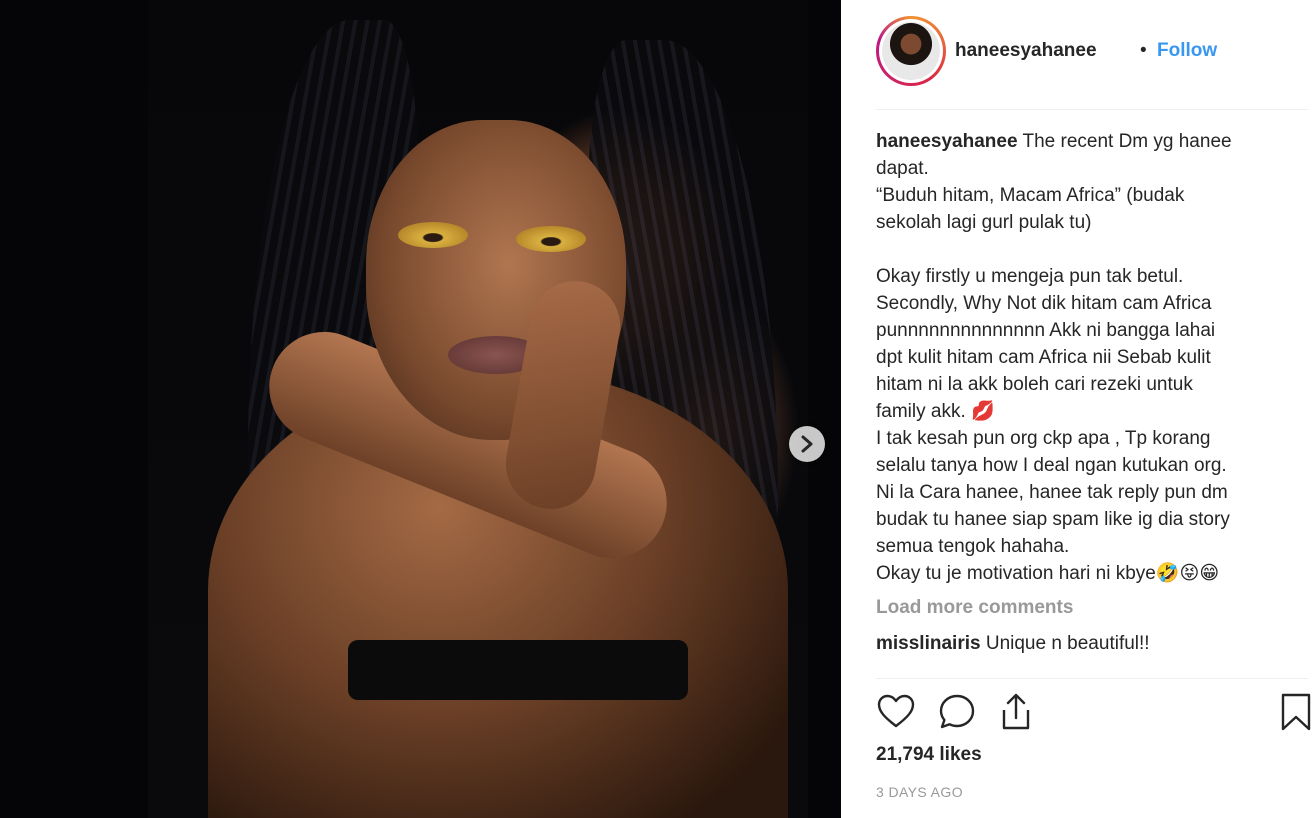 The image size is (1313, 818). Describe the element at coordinates (1092, 678) in the screenshot. I see `actions-divider` at that location.